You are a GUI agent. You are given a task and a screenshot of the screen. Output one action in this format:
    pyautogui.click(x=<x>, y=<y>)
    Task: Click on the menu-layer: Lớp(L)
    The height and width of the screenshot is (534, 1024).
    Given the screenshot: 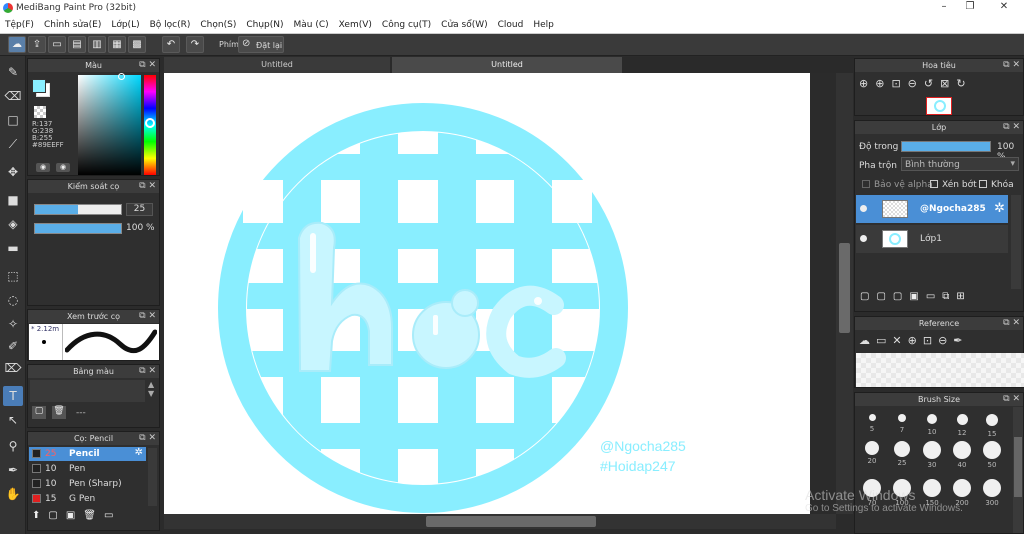 What is the action you would take?
    pyautogui.click(x=125, y=23)
    